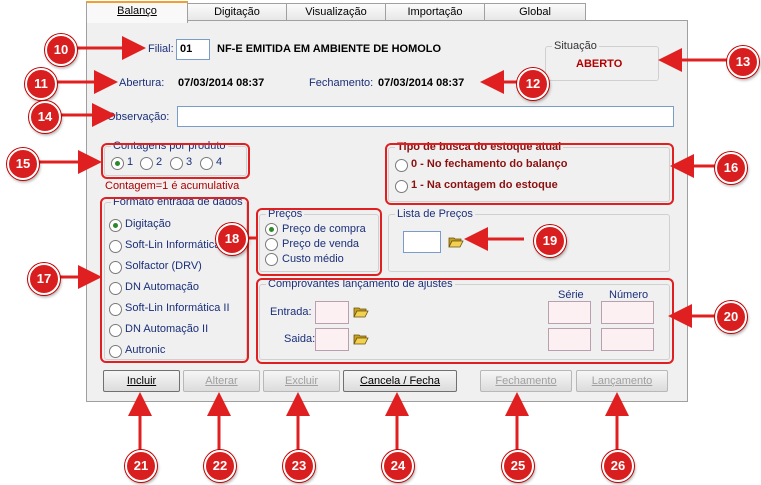 This screenshot has width=761, height=485. I want to click on callout-20: 20, so click(731, 317).